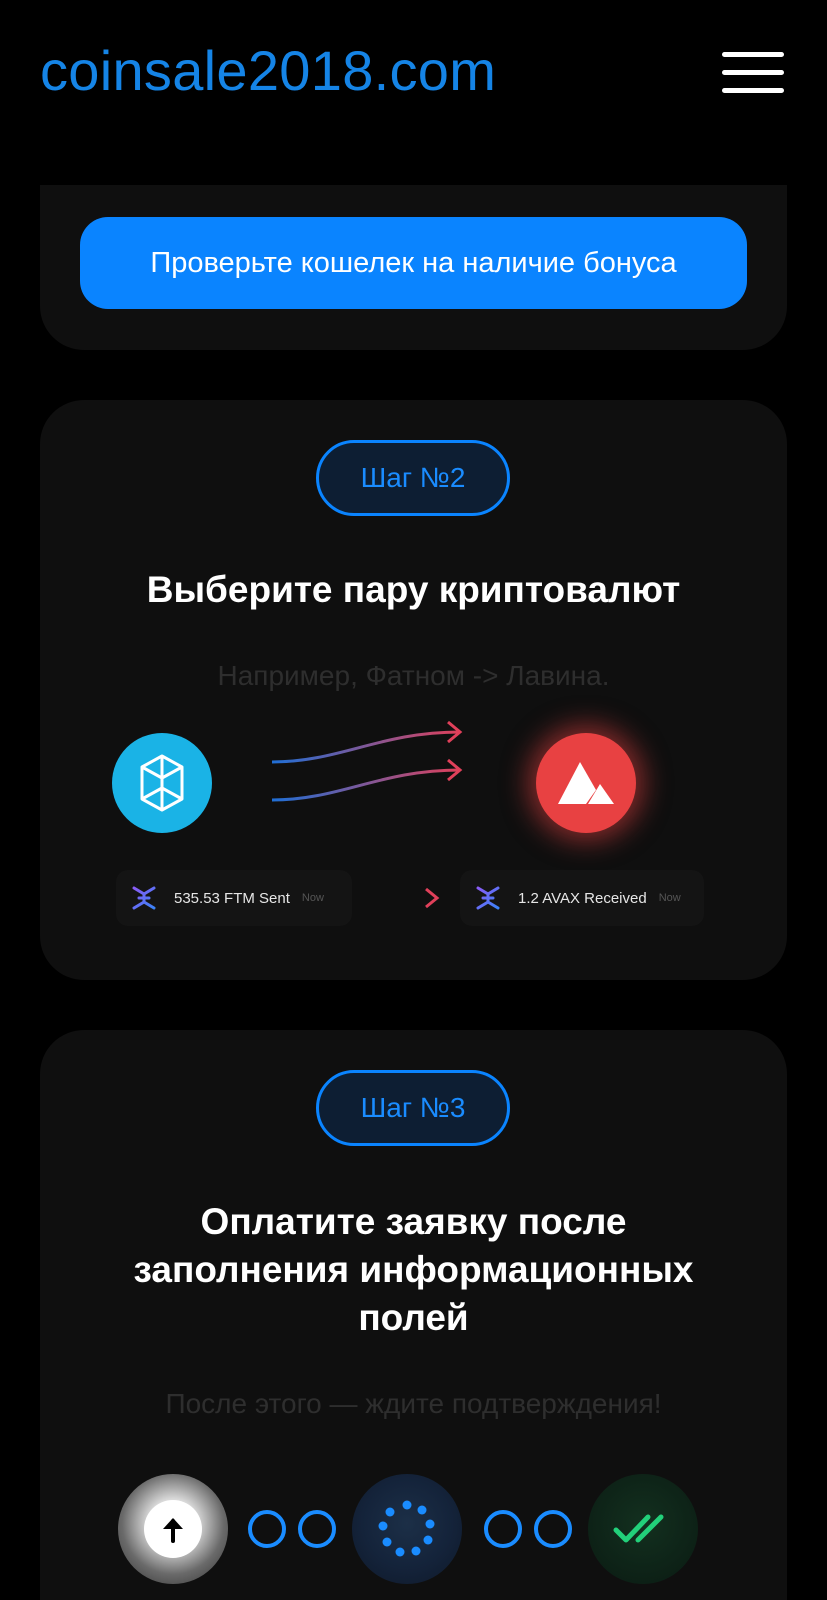 This screenshot has height=1600, width=827. Describe the element at coordinates (413, 478) in the screenshot. I see `step2-badge: Шаг №2` at that location.